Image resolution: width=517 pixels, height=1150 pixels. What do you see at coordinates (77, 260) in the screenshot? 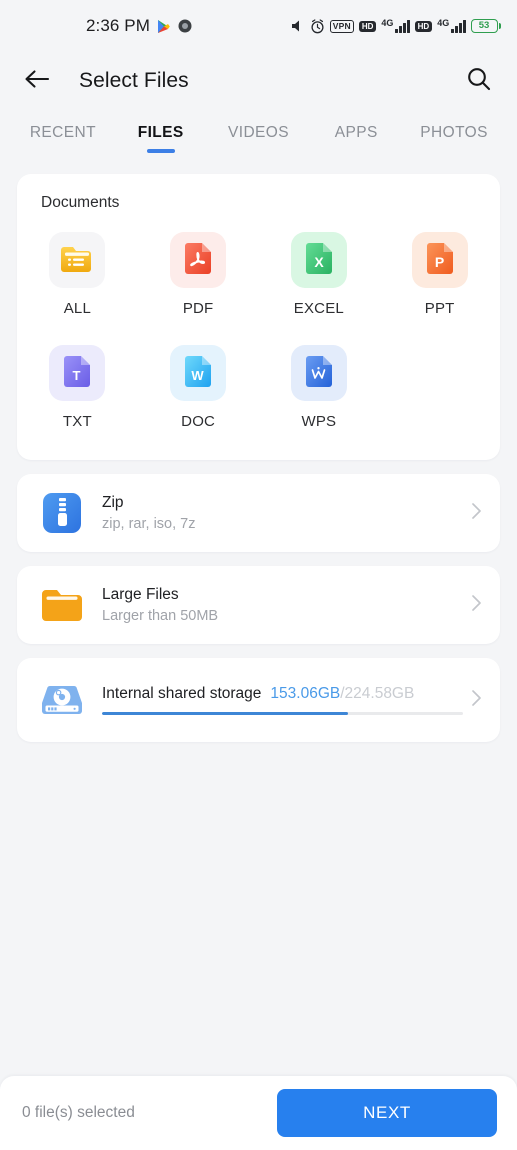
I see `folder-list-icon` at bounding box center [77, 260].